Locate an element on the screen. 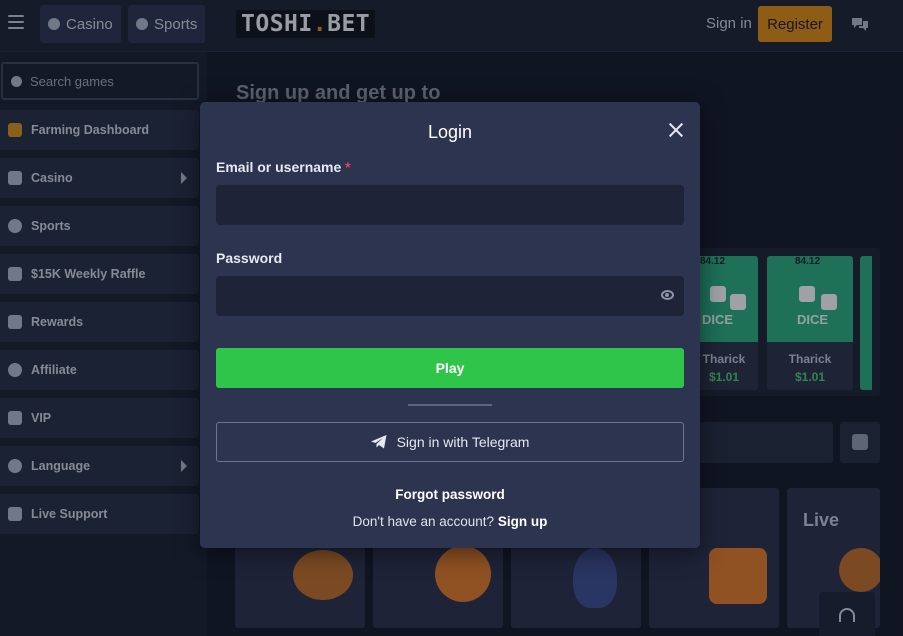 The image size is (903, 636). close-icon is located at coordinates (676, 130).